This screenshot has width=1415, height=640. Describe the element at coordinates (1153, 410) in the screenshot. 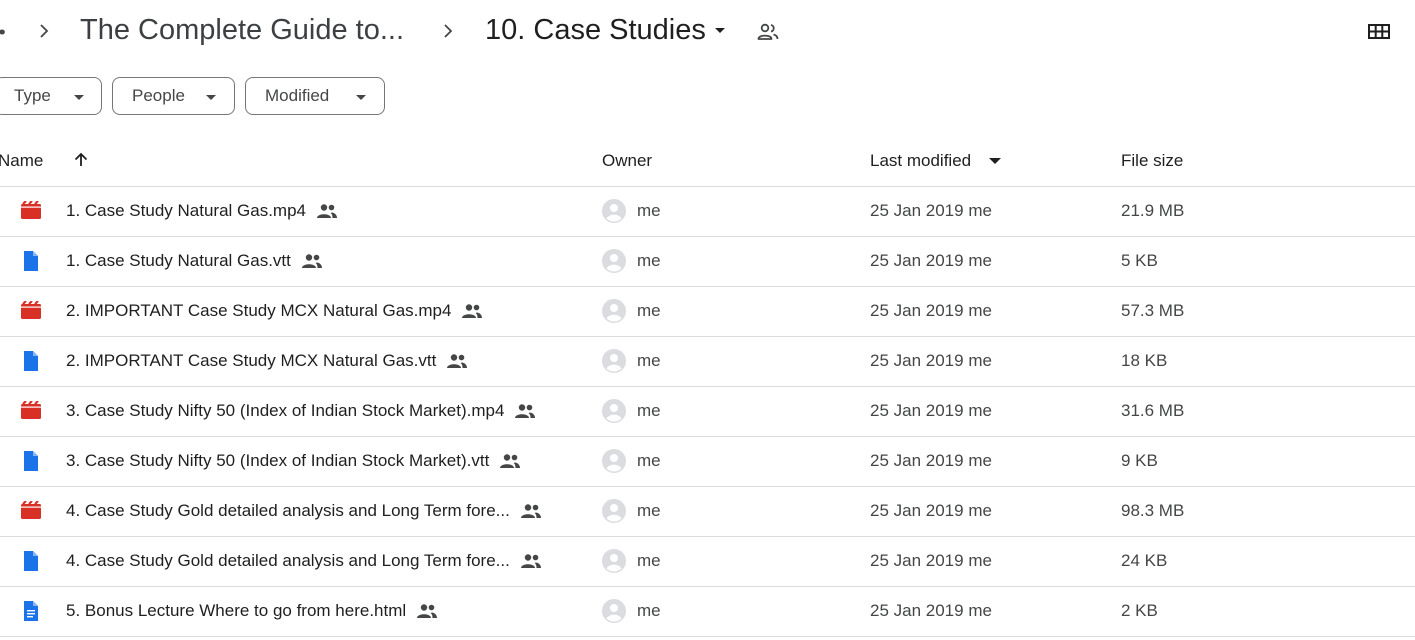

I see `file-size: 31.6 MB` at that location.